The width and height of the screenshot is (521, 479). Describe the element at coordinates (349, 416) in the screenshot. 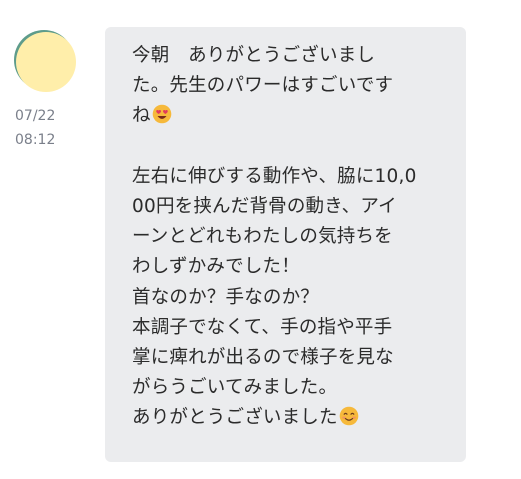

I see `smiling-face-emoji-icon` at that location.